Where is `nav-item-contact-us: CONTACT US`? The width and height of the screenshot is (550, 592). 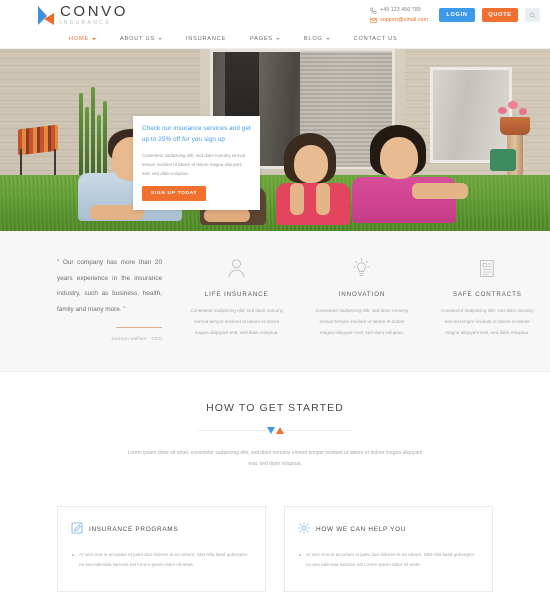 nav-item-contact-us: CONTACT US is located at coordinates (376, 39).